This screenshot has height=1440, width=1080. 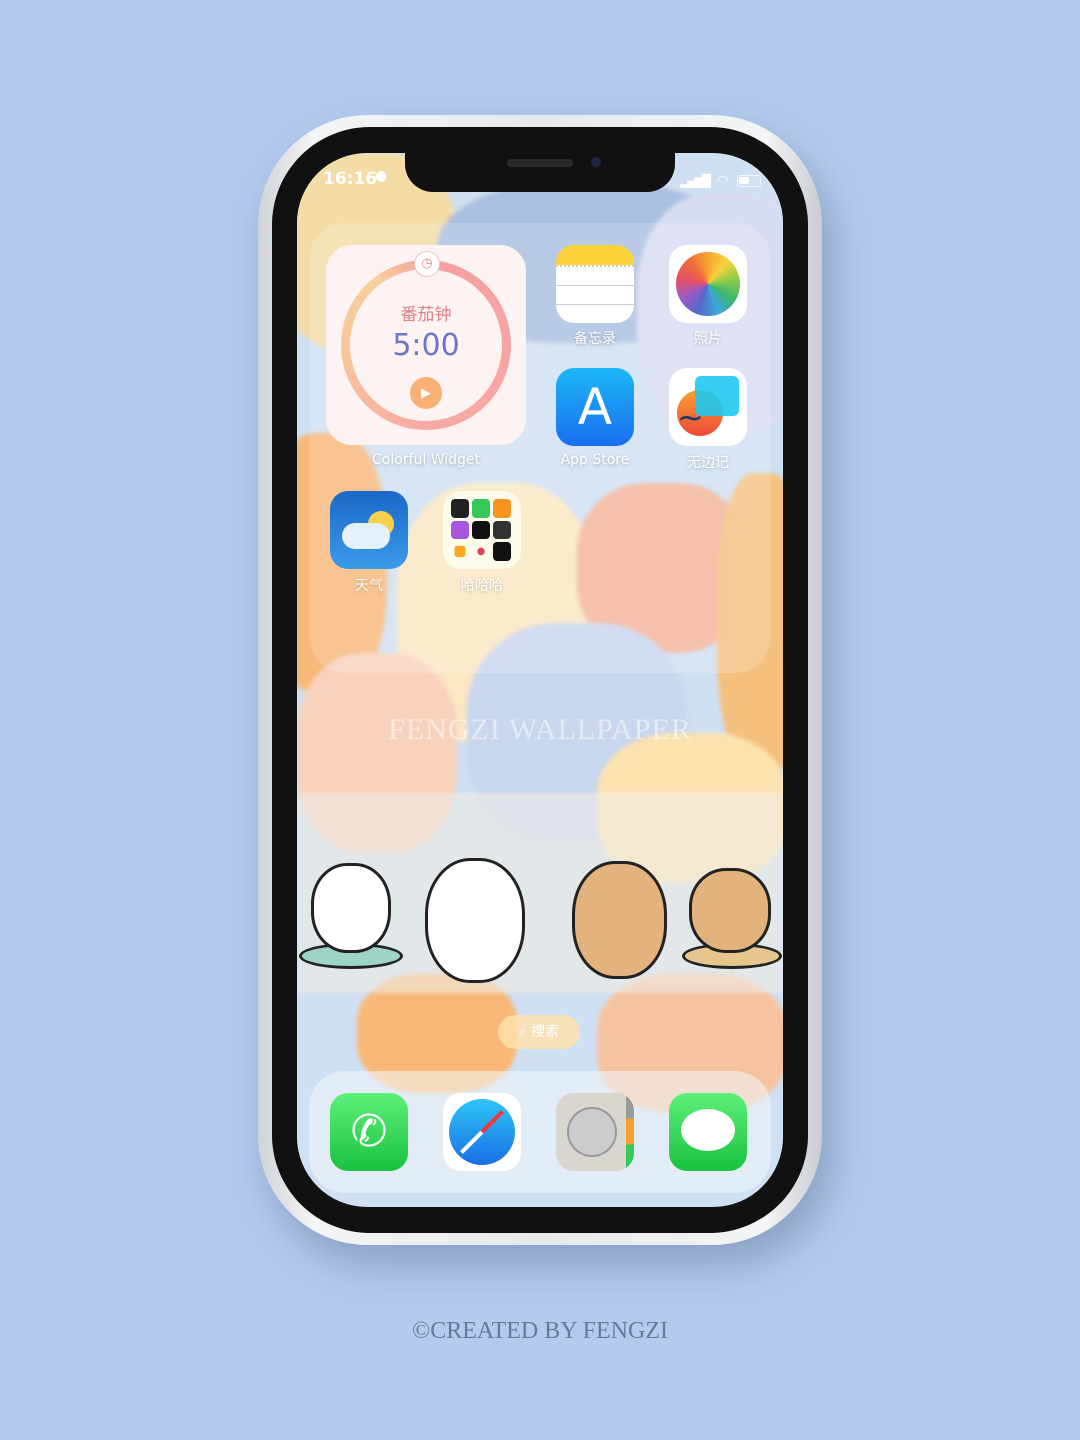 I want to click on widget-time: 5:00, so click(x=426, y=345).